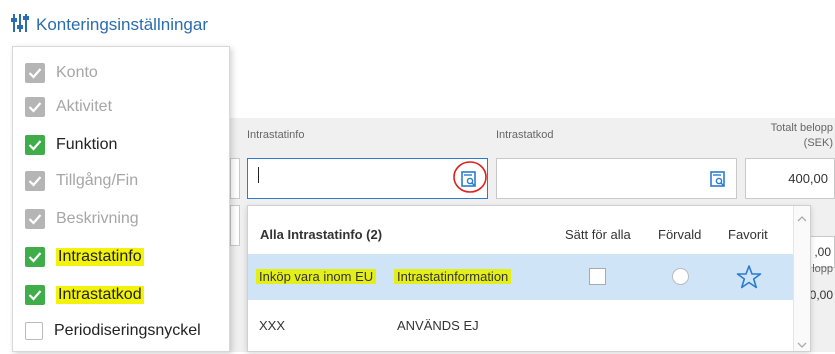 This screenshot has height=354, width=835. What do you see at coordinates (801, 128) in the screenshot?
I see `total-amount-label: Totalt belopp` at bounding box center [801, 128].